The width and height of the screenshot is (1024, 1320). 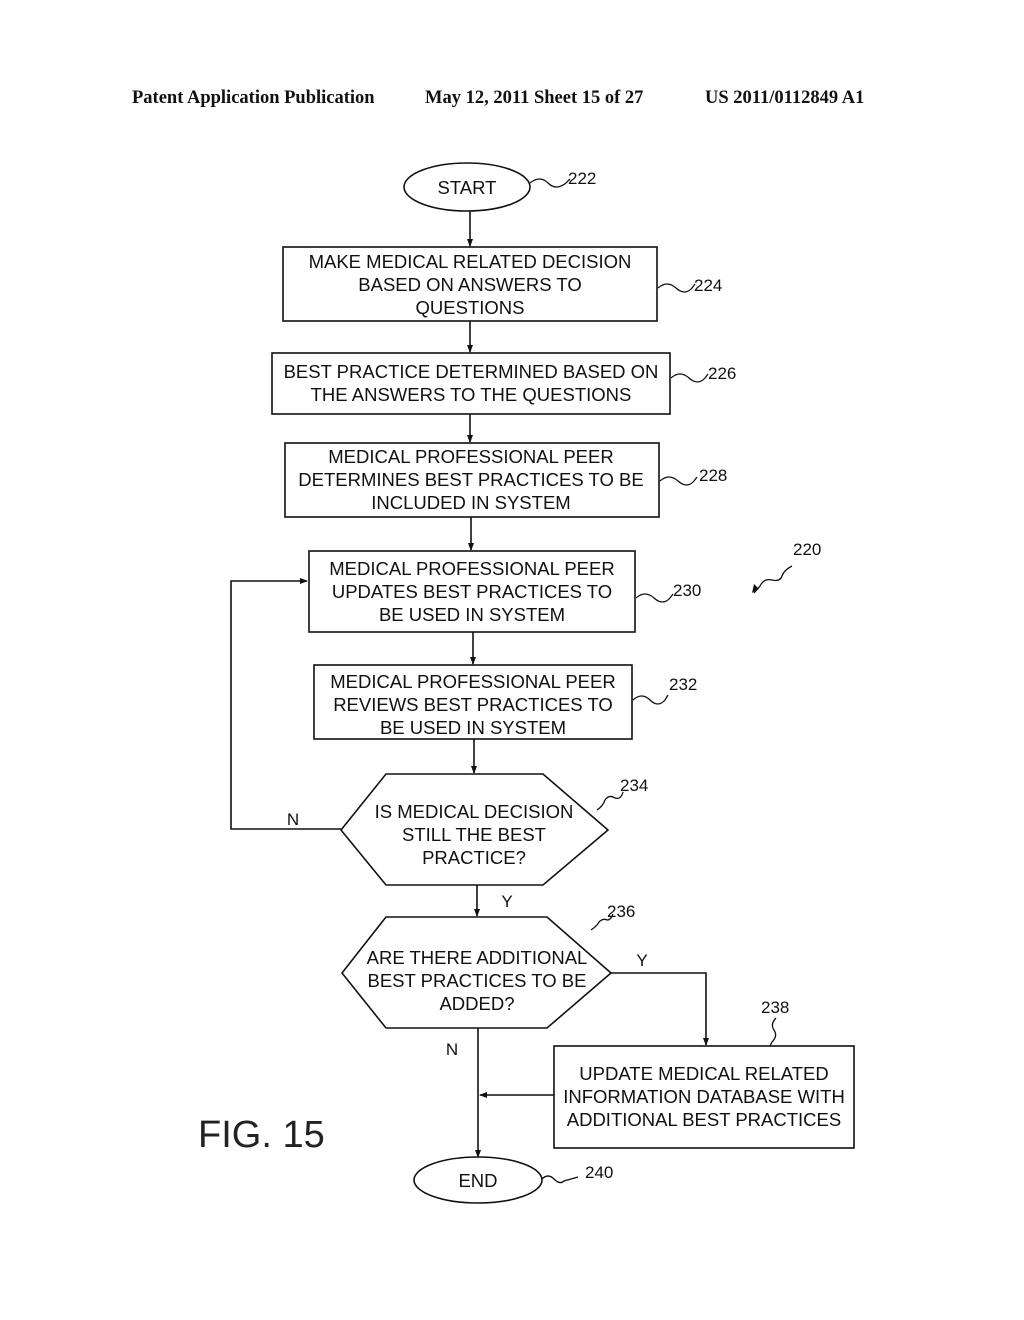 What do you see at coordinates (660, 1009) in the screenshot?
I see `arrow-236-yes` at bounding box center [660, 1009].